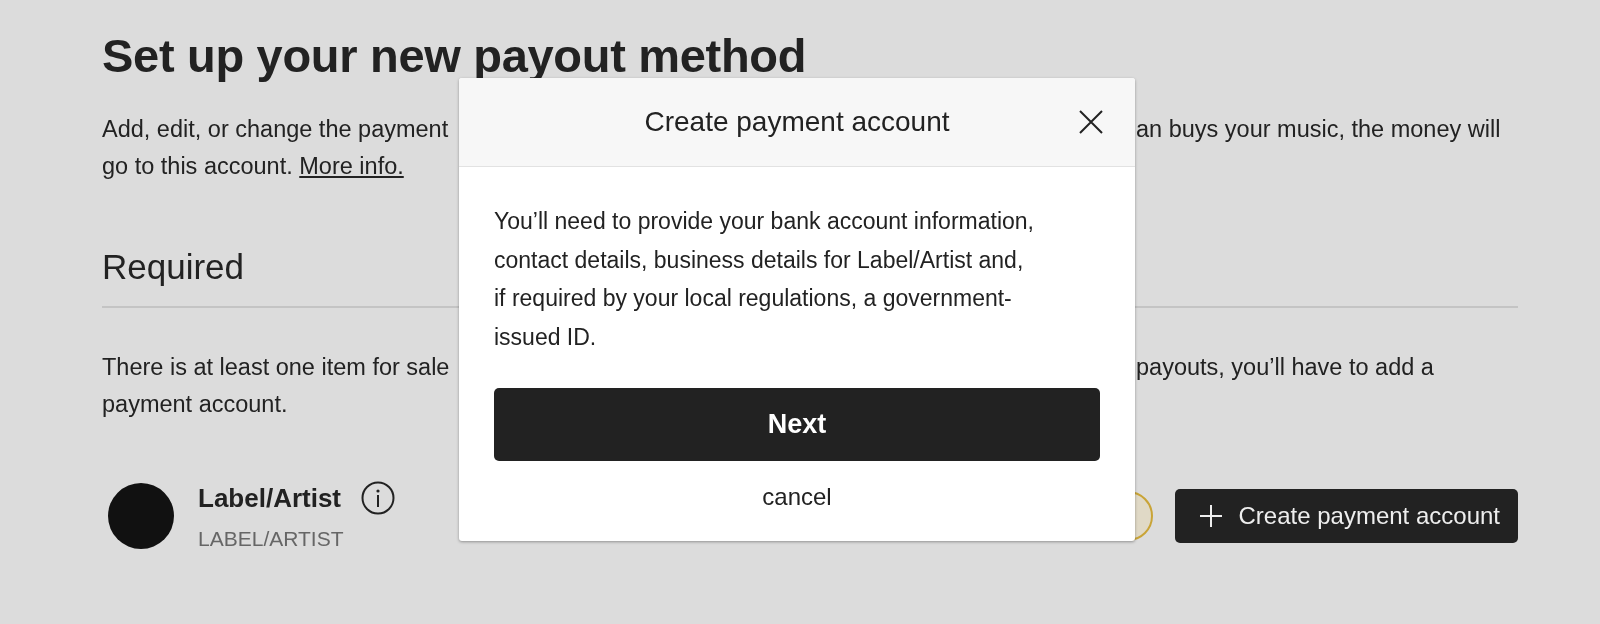  Describe the element at coordinates (1346, 516) in the screenshot. I see `create-account-button: Create payment account` at that location.